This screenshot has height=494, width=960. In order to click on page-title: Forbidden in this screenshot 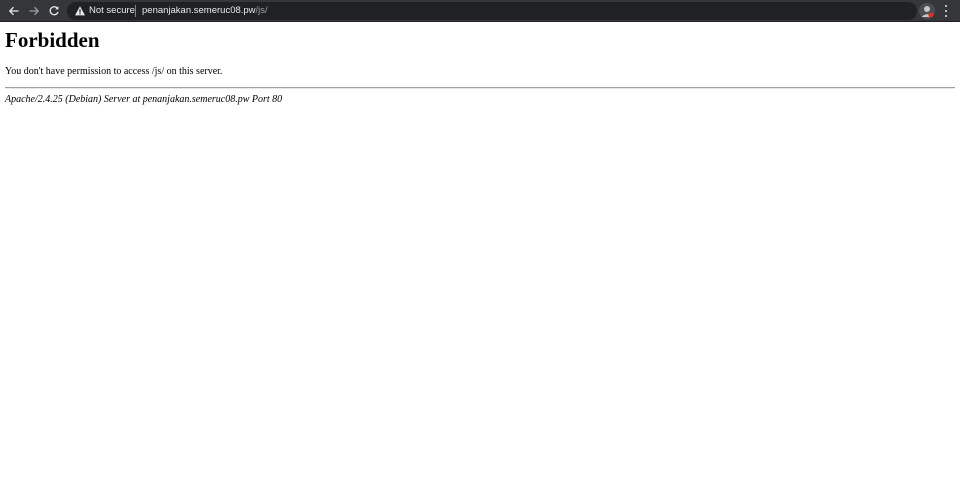, I will do `click(52, 40)`.